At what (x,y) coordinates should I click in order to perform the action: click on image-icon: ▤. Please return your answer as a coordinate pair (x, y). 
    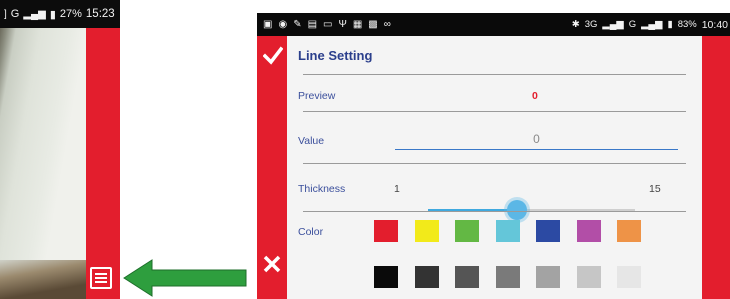
    Looking at the image, I should click on (312, 24).